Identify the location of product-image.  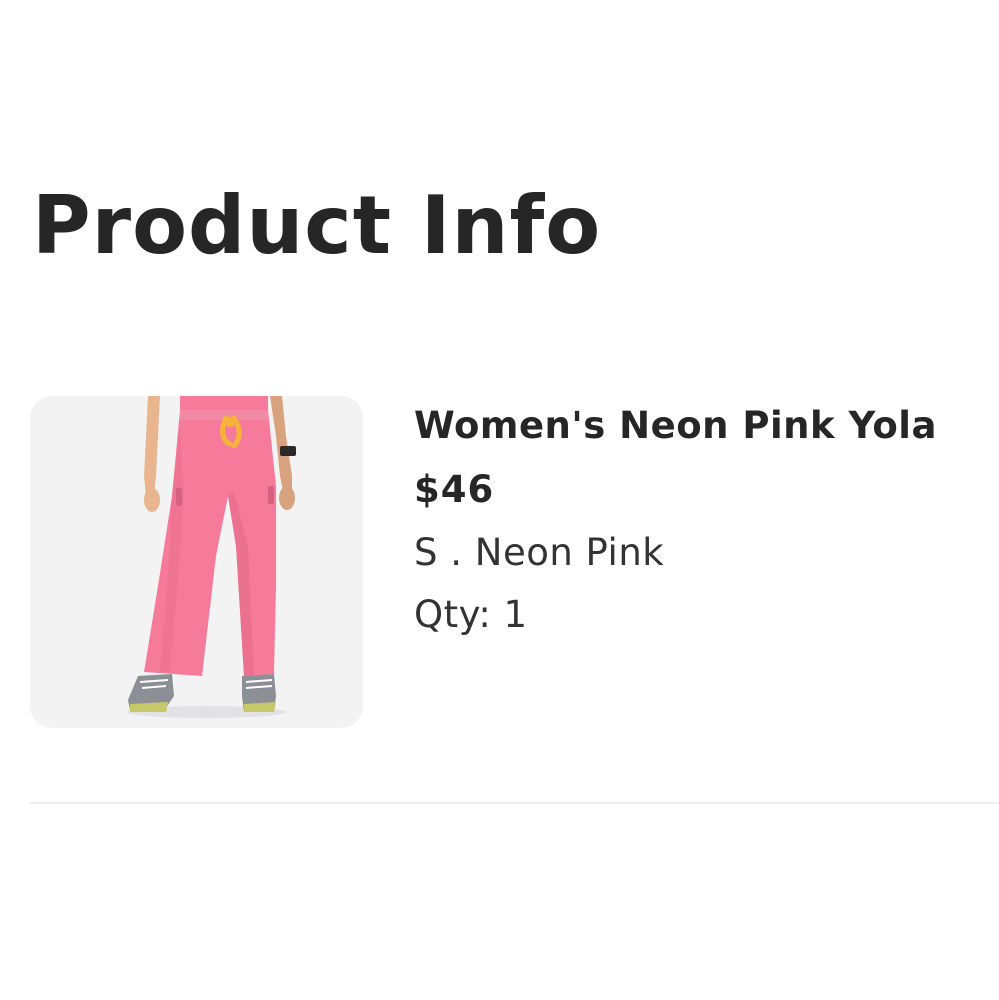
(196, 562).